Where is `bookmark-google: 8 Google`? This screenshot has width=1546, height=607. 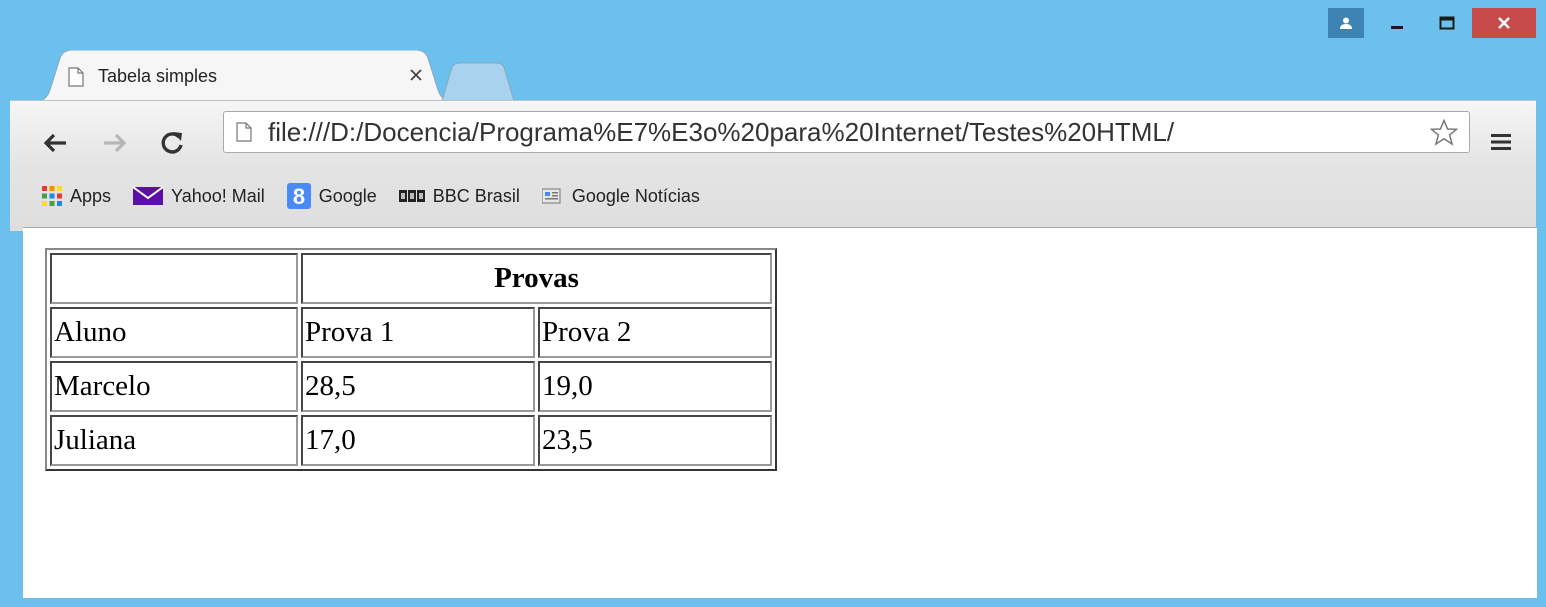 bookmark-google: 8 Google is located at coordinates (331, 196).